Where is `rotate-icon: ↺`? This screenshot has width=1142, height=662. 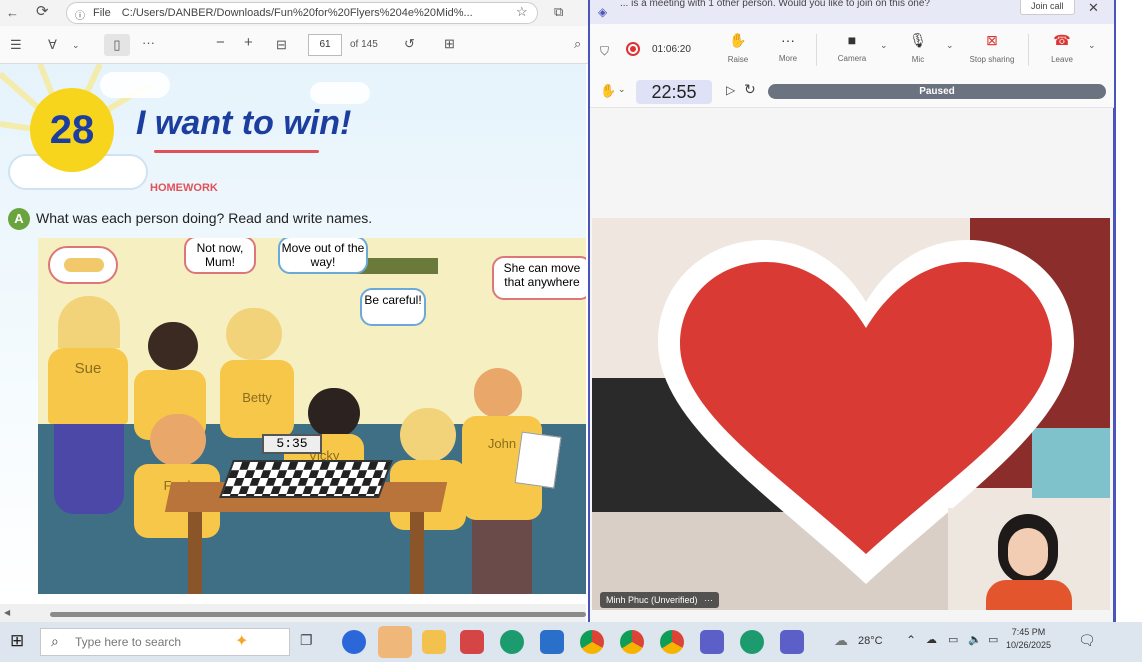 rotate-icon: ↺ is located at coordinates (409, 44).